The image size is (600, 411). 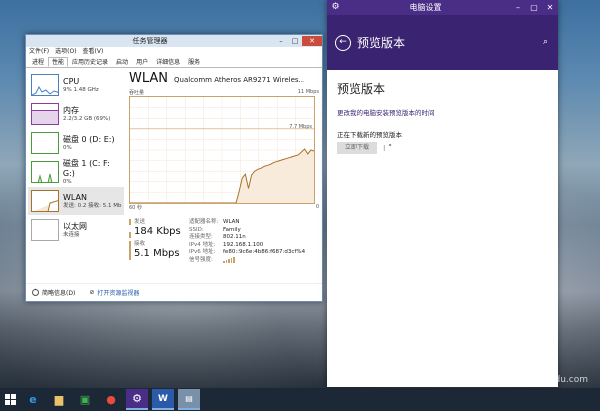 What do you see at coordinates (45, 85) in the screenshot?
I see `cpu-mini-graph` at bounding box center [45, 85].